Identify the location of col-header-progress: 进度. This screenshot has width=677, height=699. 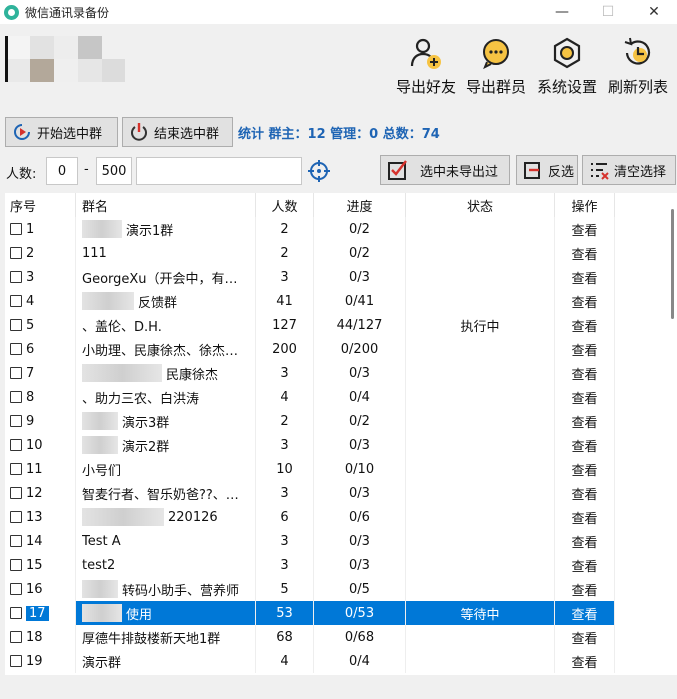
(360, 205).